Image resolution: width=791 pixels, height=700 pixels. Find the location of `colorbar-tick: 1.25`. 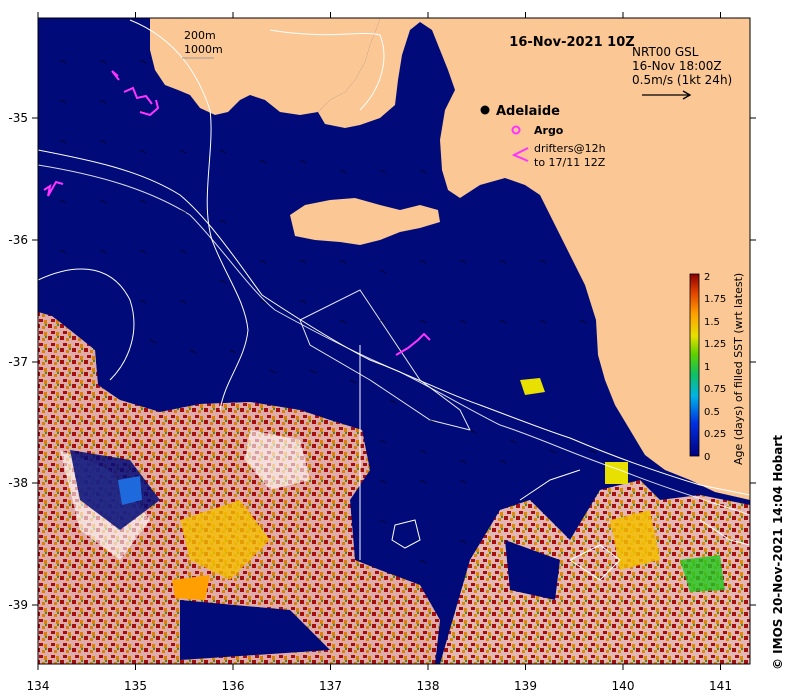

colorbar-tick: 1.25 is located at coordinates (715, 344).